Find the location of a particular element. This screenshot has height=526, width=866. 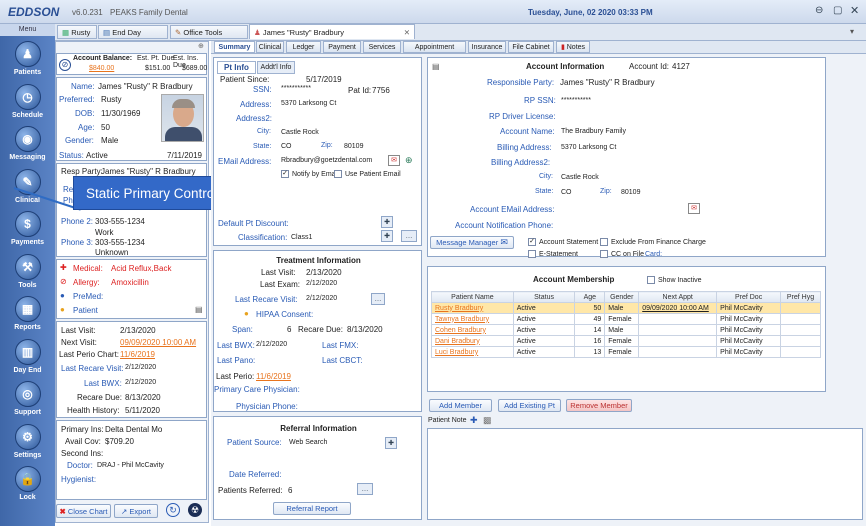

table-cell: 49 is located at coordinates (590, 319).